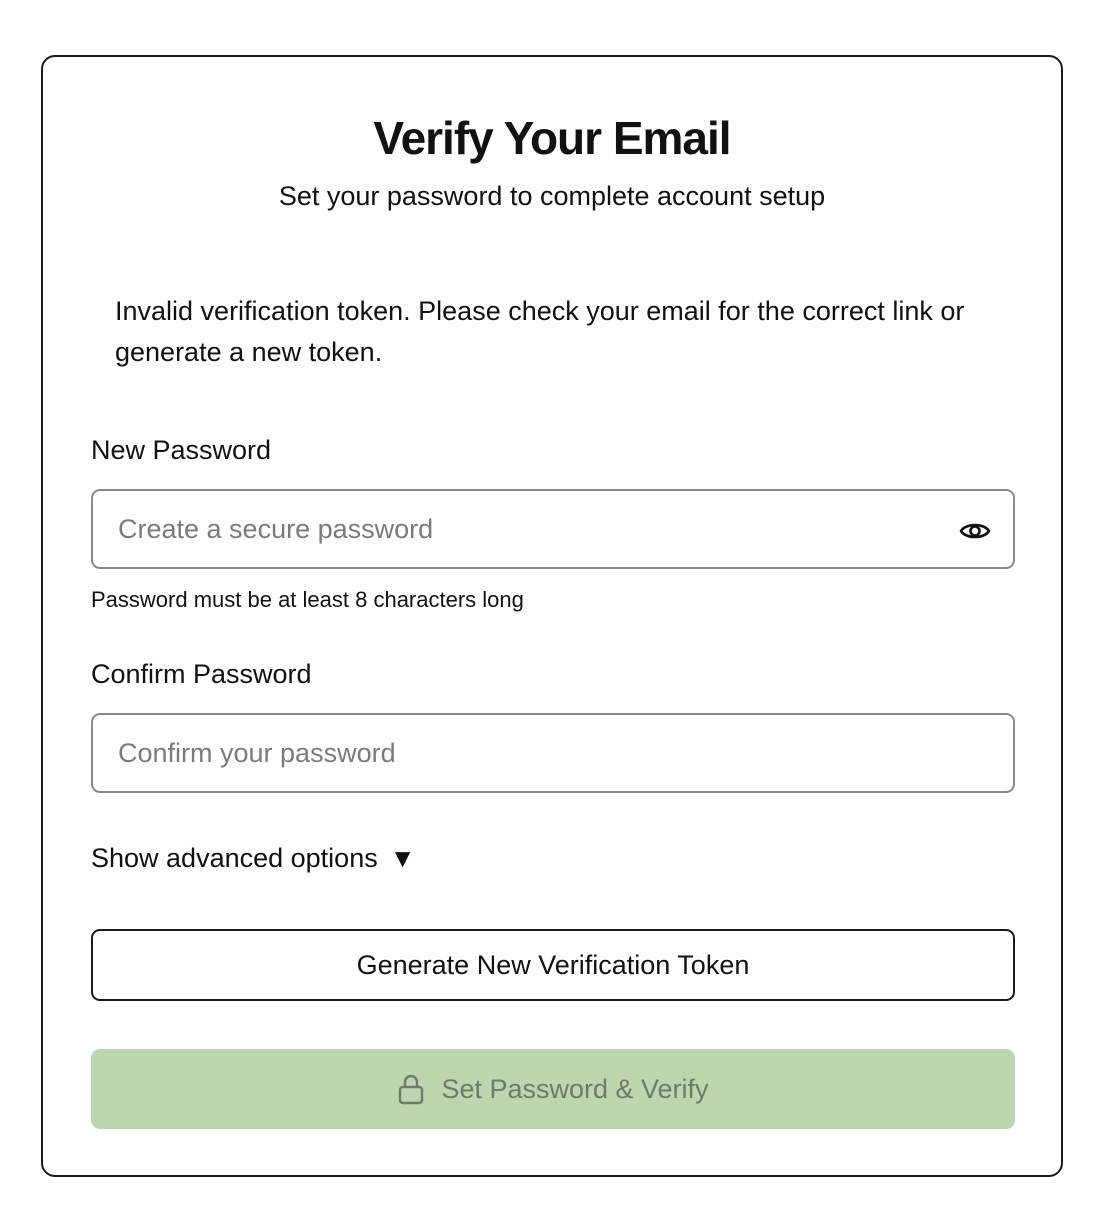 Image resolution: width=1106 pixels, height=1212 pixels. I want to click on new-password-label: New Password, so click(181, 450).